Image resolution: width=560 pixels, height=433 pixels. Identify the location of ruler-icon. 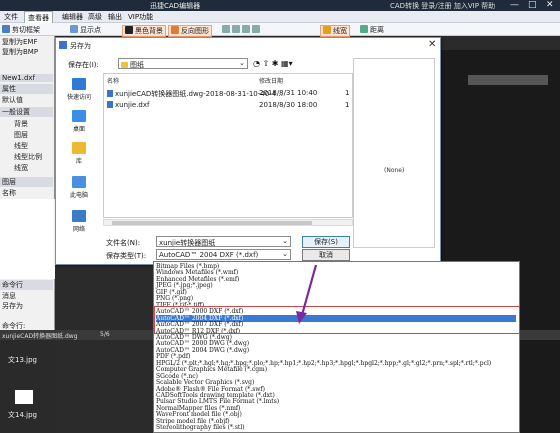
(364, 29).